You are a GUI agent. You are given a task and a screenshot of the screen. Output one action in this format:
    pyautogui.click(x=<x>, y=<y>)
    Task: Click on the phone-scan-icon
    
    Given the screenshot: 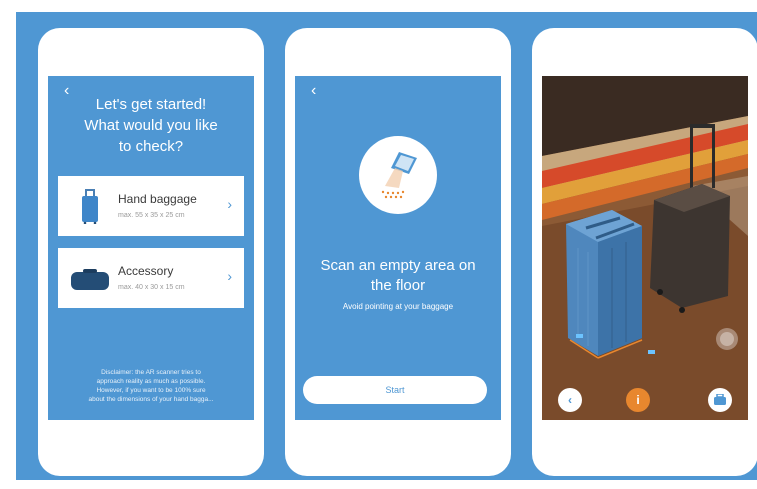 What is the action you would take?
    pyautogui.click(x=399, y=175)
    